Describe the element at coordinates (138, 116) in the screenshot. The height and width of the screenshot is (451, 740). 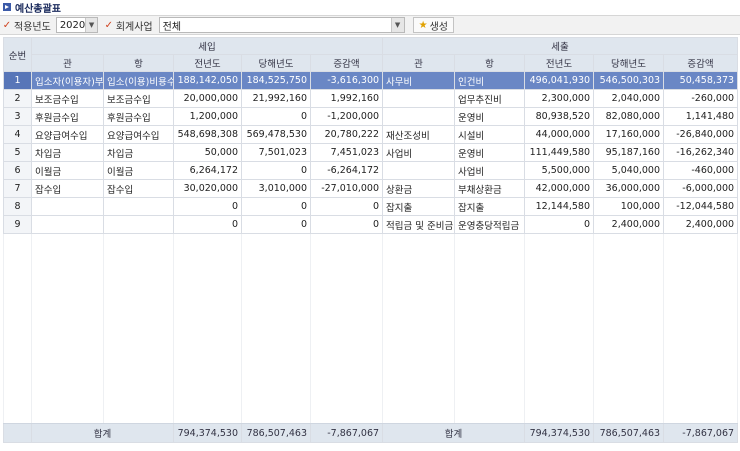
I see `income-hang-cell: 후원금수입` at that location.